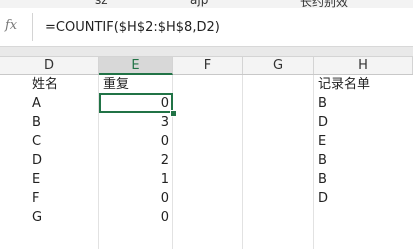  What do you see at coordinates (135, 160) in the screenshot?
I see `cell-e5: 2` at bounding box center [135, 160].